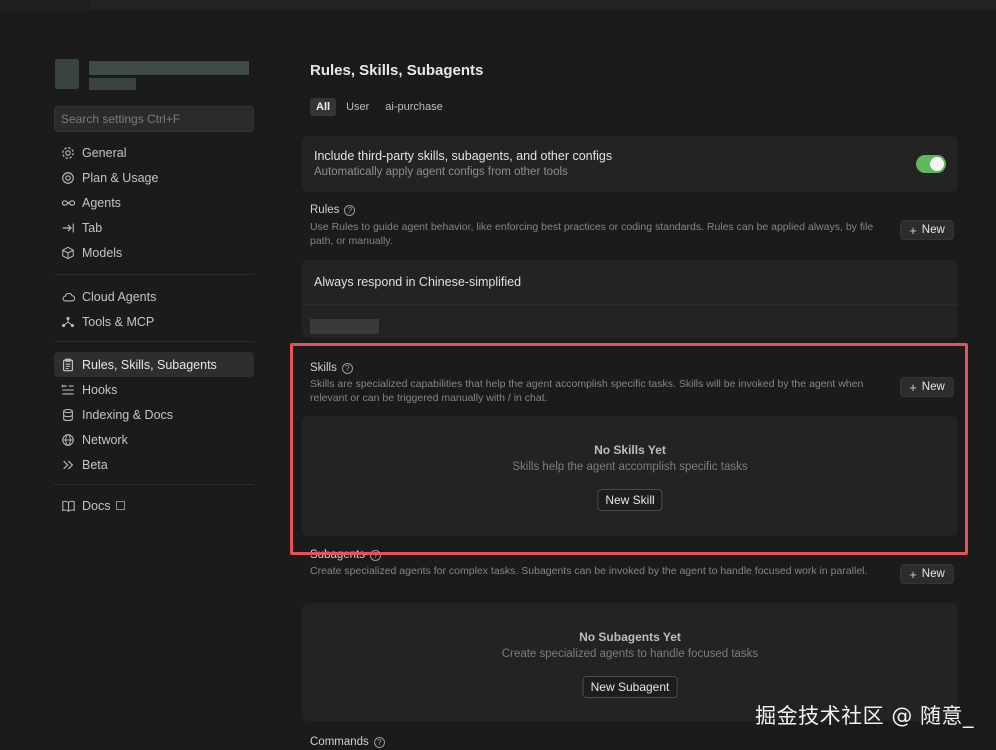 This screenshot has width=996, height=750. Describe the element at coordinates (68, 203) in the screenshot. I see `infinity-icon` at that location.